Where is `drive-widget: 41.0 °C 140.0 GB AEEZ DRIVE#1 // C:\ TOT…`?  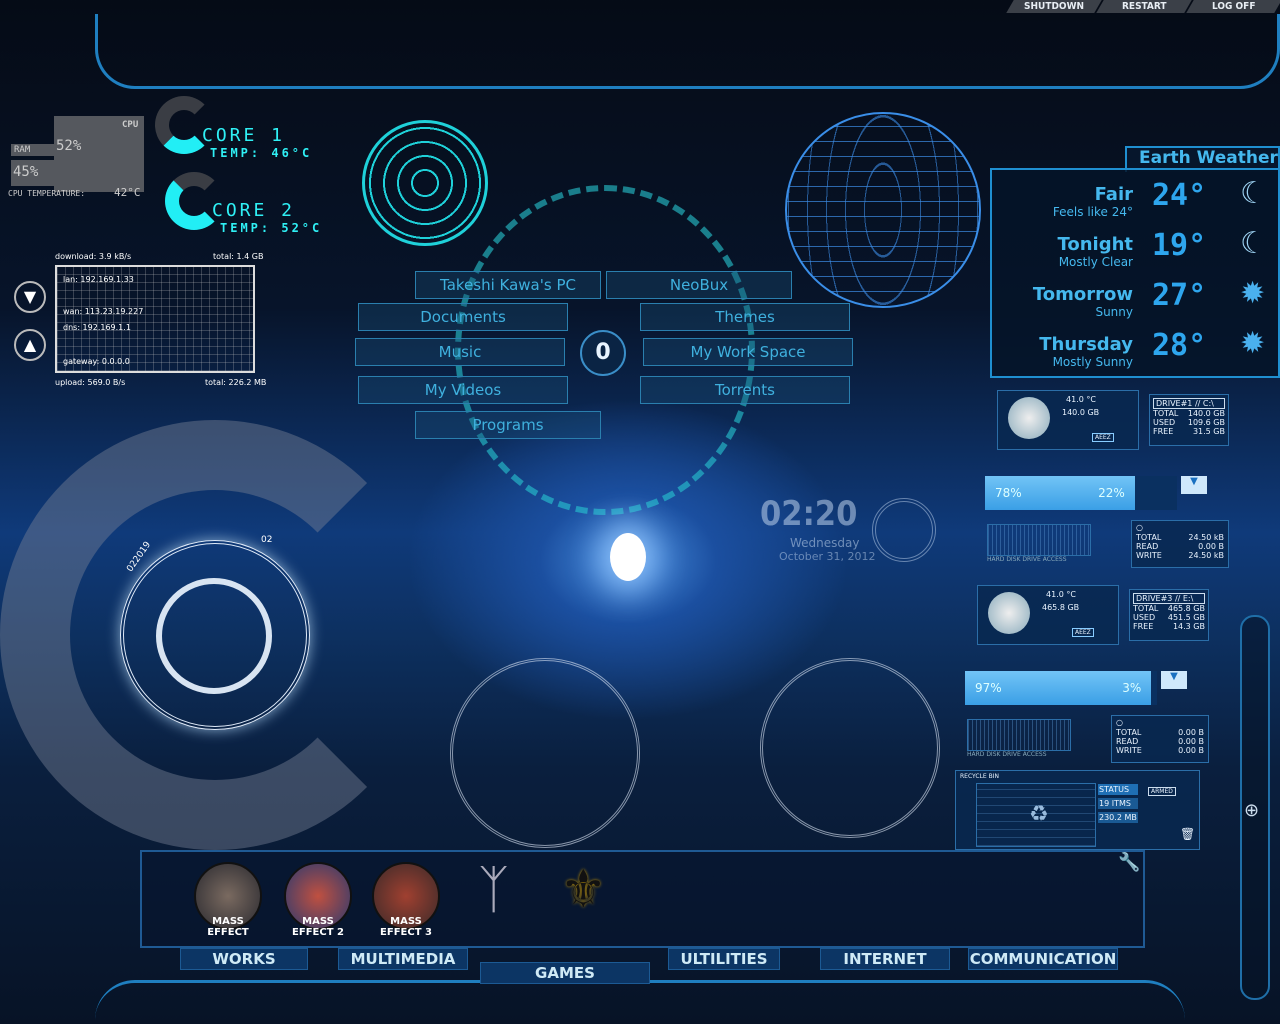 drive-widget: 41.0 °C 140.0 GB AEEZ DRIVE#1 // C:\ TOT… is located at coordinates (1115, 482).